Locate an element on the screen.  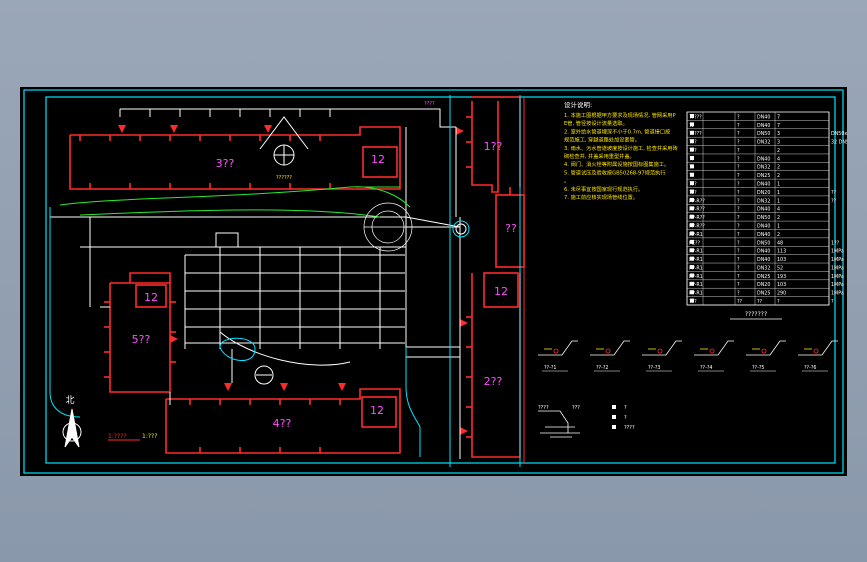
detail-diagrams: ??-?1 ??-?2 ??-?3 ??-?4 ??-?5 ??-?6 is located at coordinates (688, 356).